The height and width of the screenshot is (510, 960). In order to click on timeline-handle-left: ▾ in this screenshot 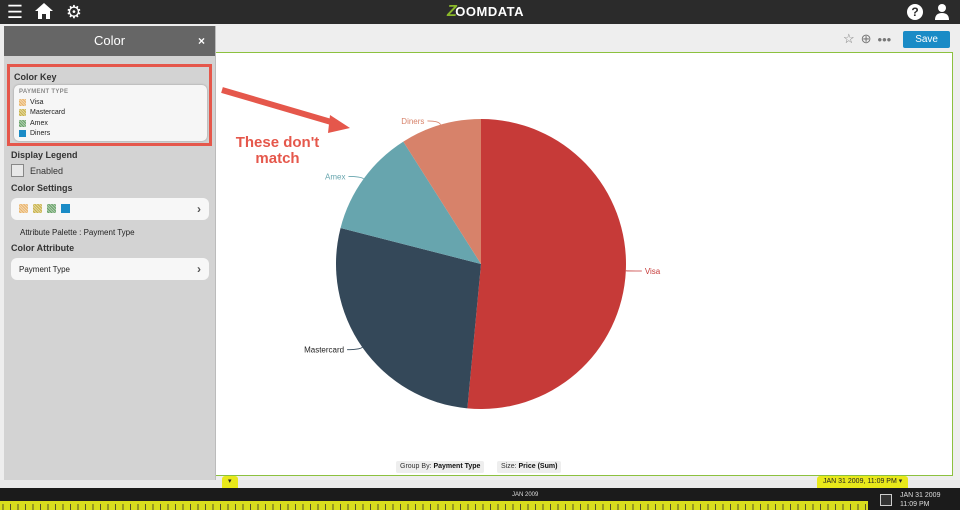, I will do `click(230, 482)`.